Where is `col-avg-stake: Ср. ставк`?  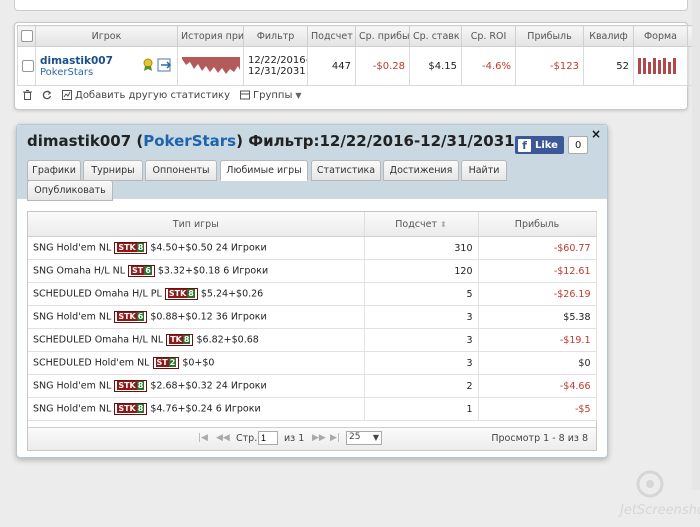 col-avg-stake: Ср. ставк is located at coordinates (436, 36).